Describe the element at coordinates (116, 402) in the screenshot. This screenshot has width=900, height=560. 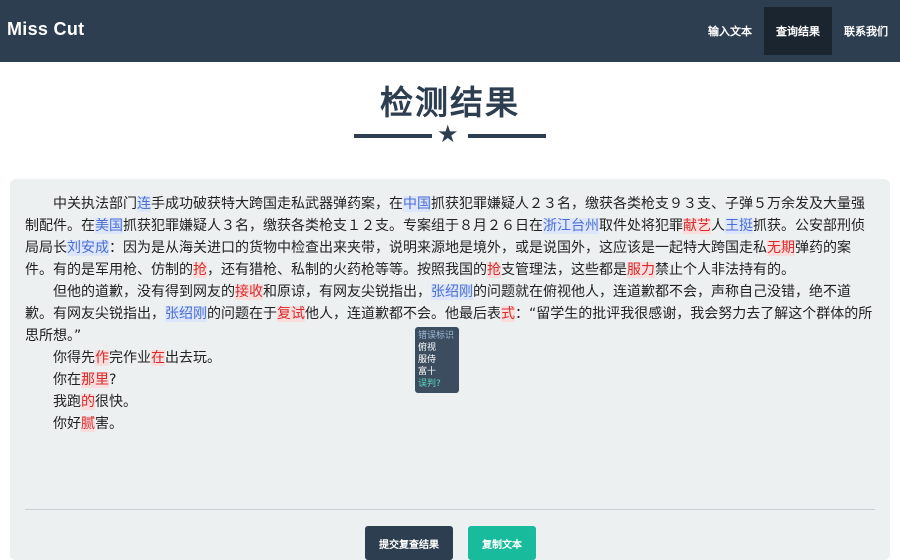
I see `text-segment: 很快。` at that location.